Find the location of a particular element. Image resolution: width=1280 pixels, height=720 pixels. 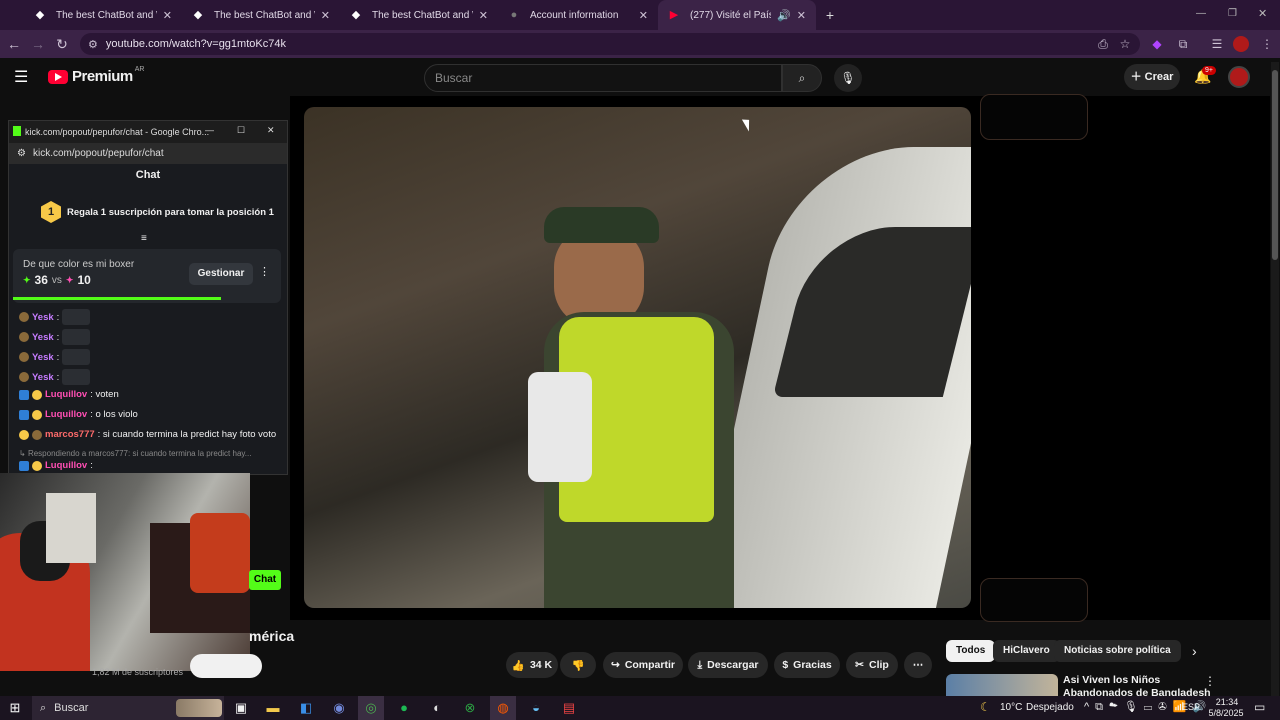

like-button: 👍 34 K is located at coordinates (532, 665).